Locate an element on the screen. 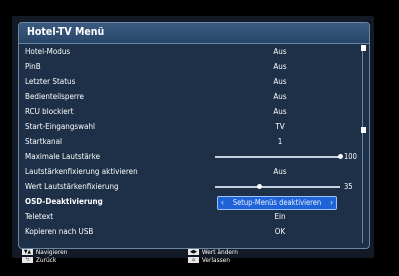  up-down-arrow-icon: ▼▲ is located at coordinates (27, 252).